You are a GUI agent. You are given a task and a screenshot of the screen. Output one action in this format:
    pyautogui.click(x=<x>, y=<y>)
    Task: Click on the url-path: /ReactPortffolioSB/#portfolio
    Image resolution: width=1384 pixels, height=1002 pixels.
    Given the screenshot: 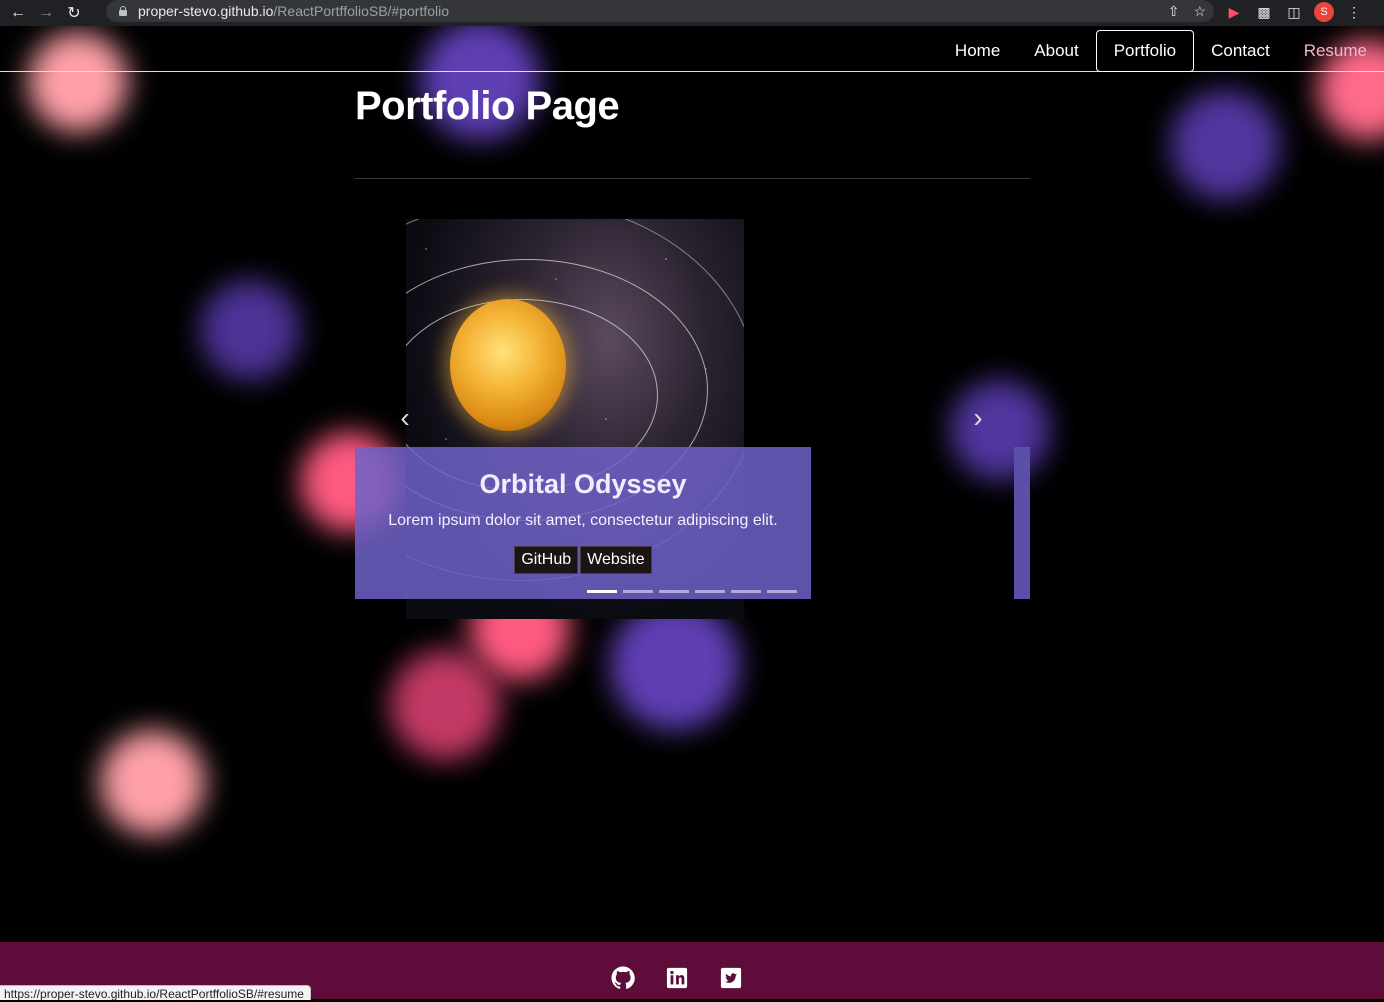 What is the action you would take?
    pyautogui.click(x=361, y=11)
    